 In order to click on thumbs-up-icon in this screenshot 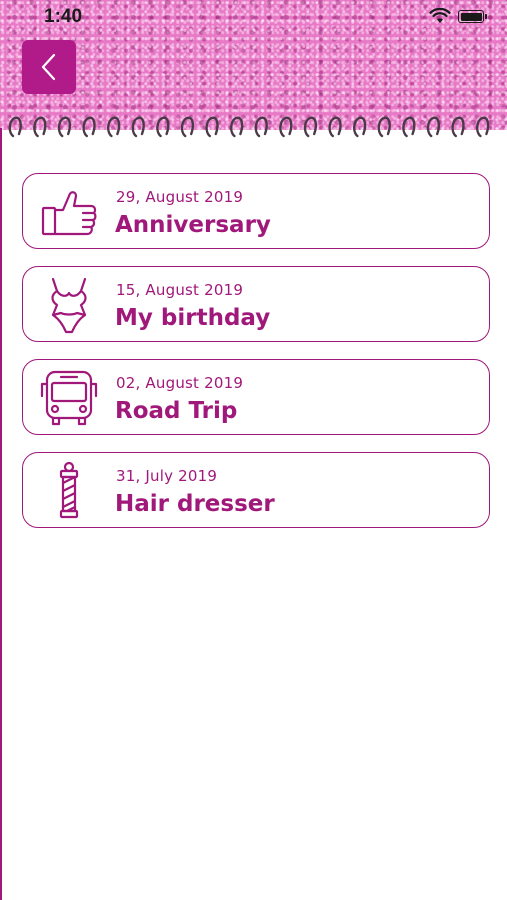, I will do `click(69, 212)`.